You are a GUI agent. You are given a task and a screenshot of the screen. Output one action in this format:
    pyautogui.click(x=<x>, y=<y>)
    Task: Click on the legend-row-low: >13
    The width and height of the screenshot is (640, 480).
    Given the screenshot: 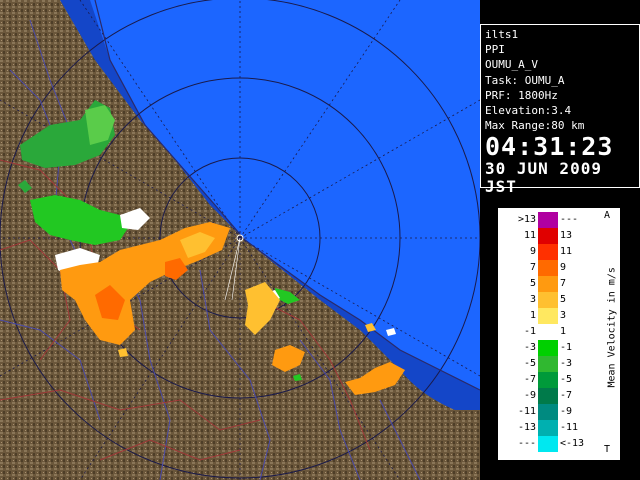 What is the action you would take?
    pyautogui.click(x=526, y=219)
    